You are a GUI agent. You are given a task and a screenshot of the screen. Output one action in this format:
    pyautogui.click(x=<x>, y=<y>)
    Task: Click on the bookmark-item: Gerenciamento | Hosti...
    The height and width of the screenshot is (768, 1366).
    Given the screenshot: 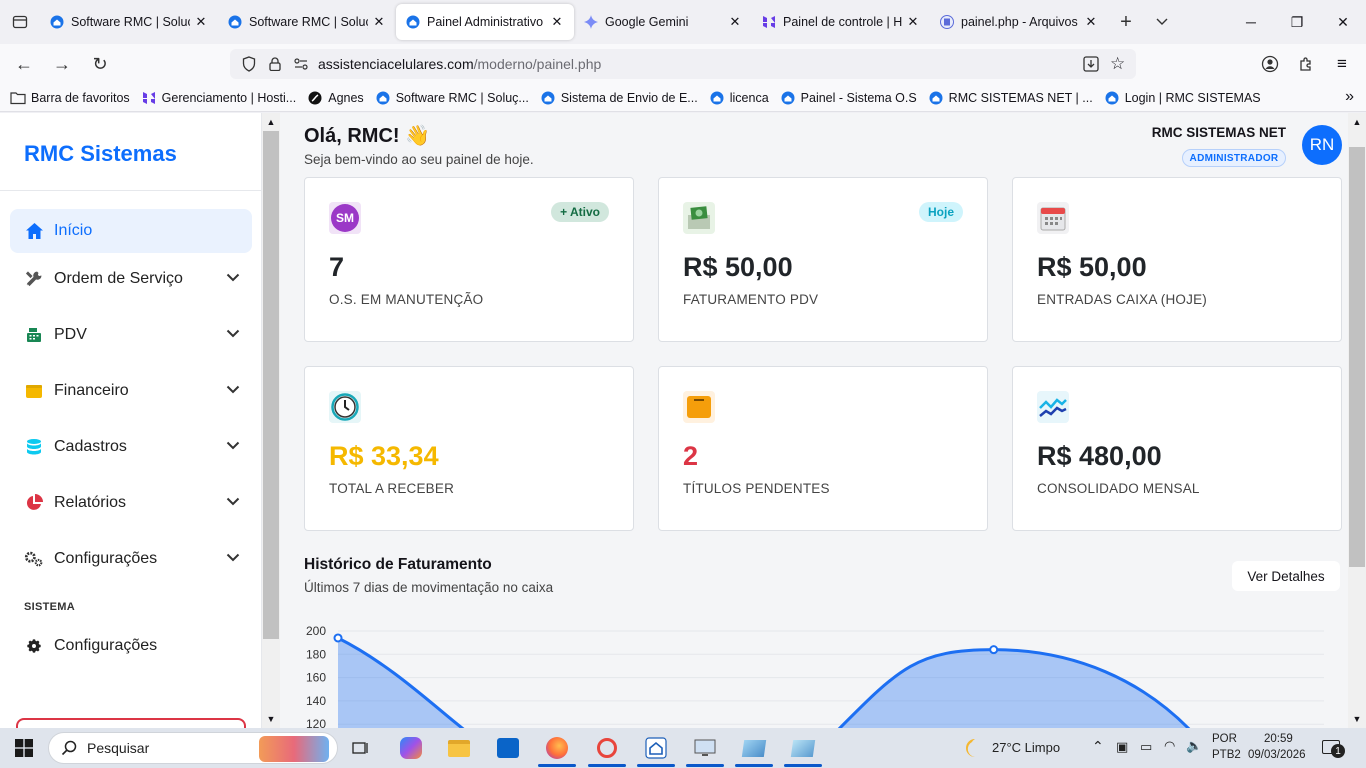 What is the action you would take?
    pyautogui.click(x=218, y=98)
    